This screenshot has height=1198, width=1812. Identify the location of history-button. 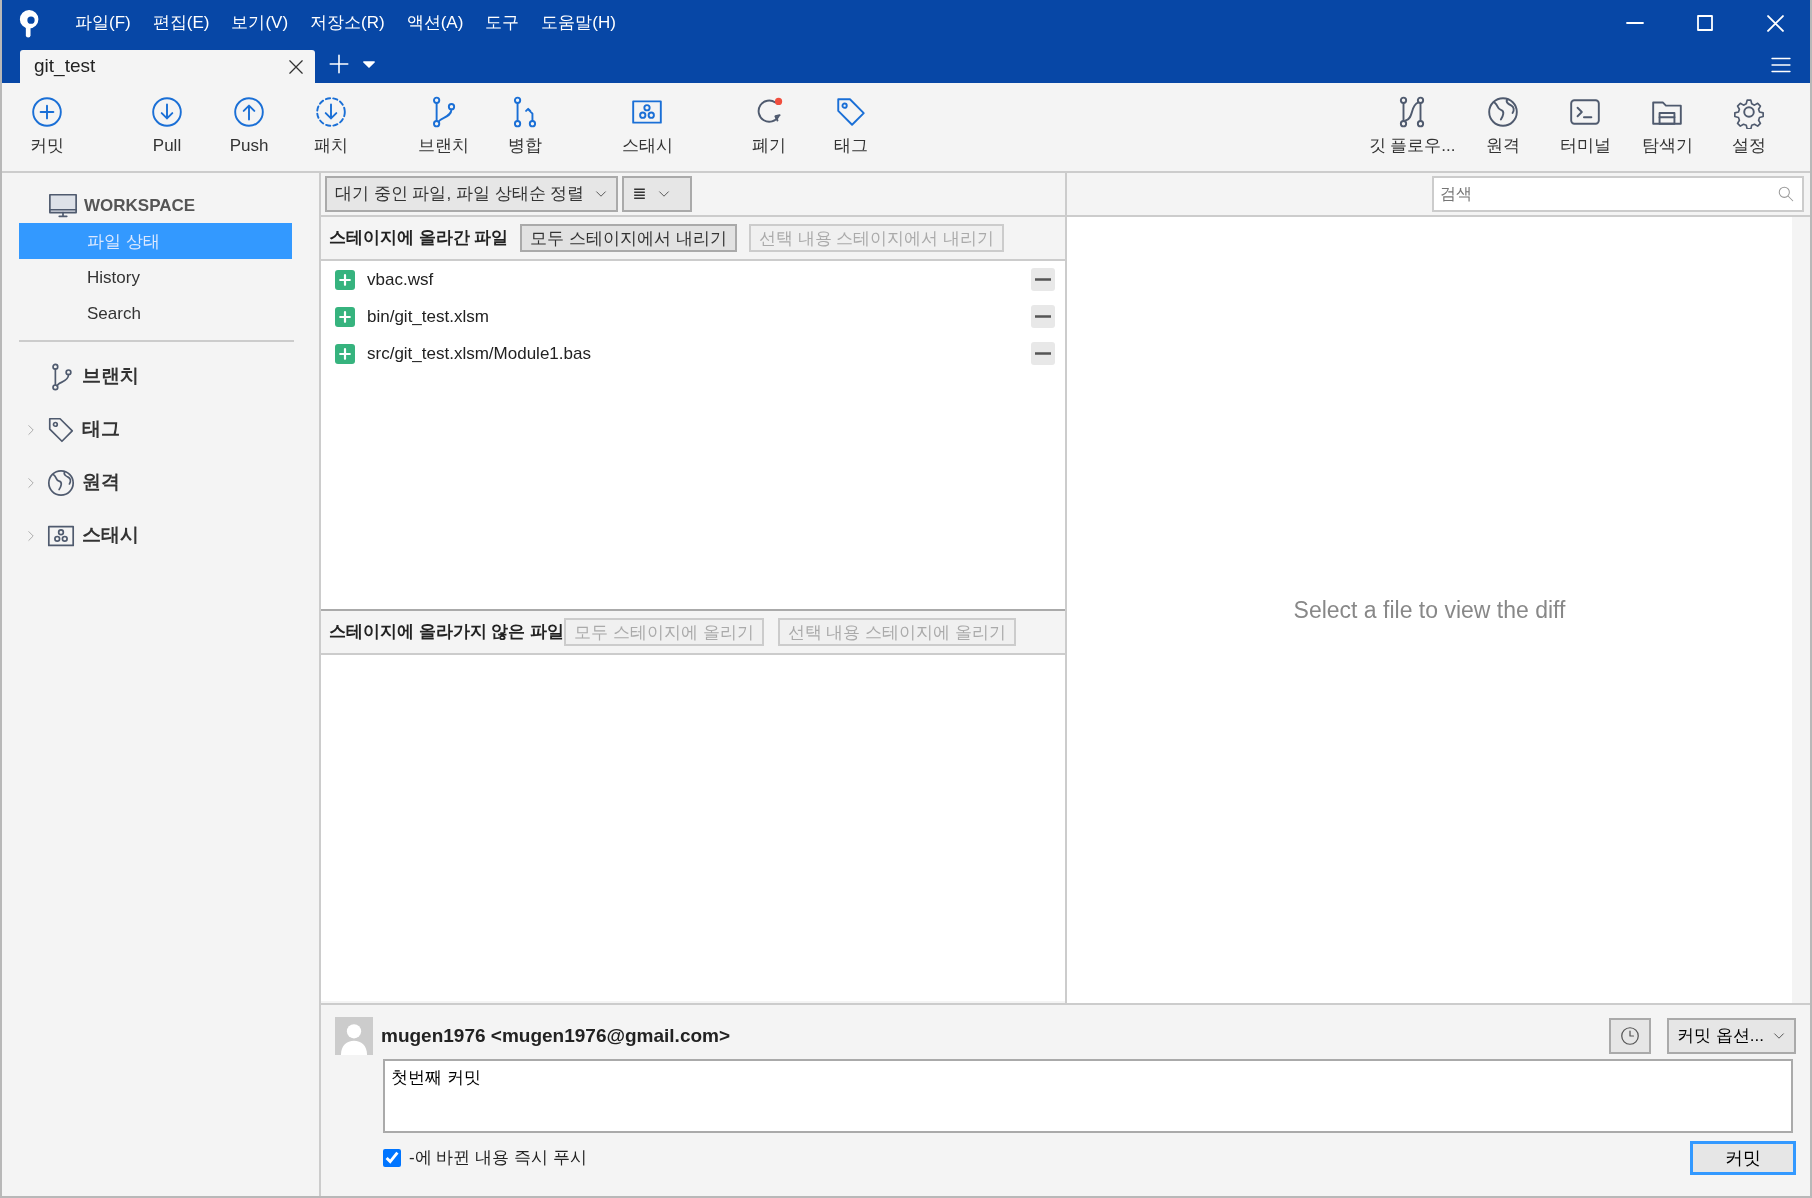
(1630, 1036).